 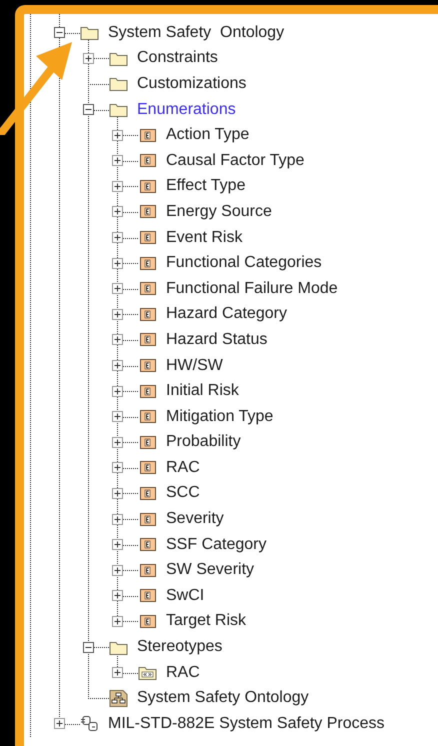 I want to click on tree-item: Functional Categories, so click(x=244, y=263).